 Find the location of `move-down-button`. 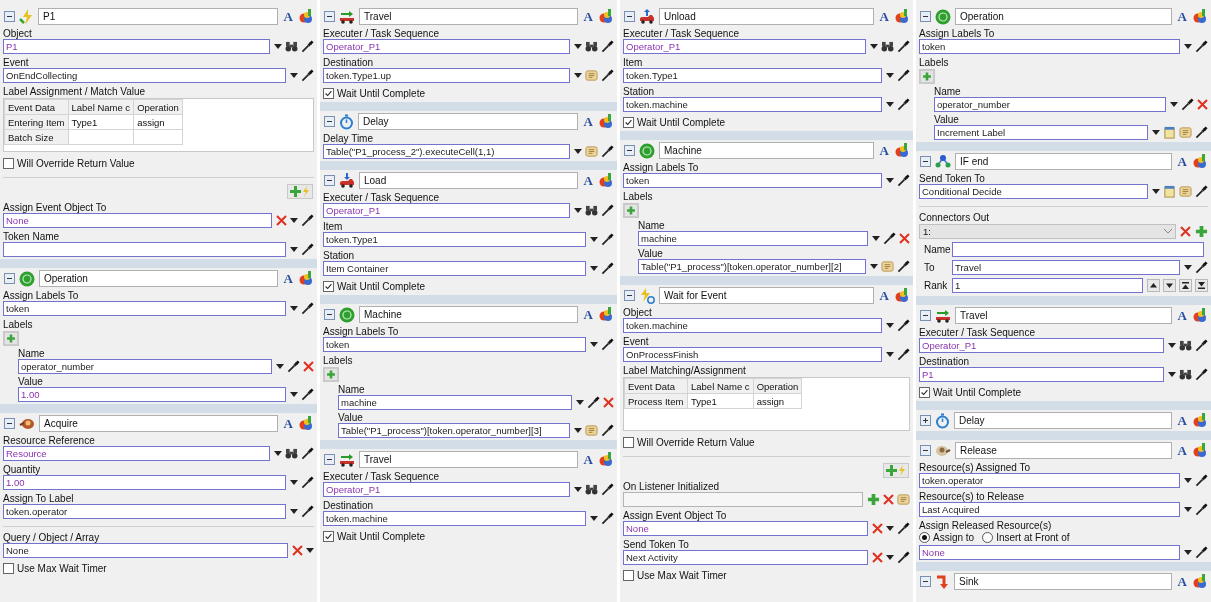

move-down-button is located at coordinates (1169, 285).